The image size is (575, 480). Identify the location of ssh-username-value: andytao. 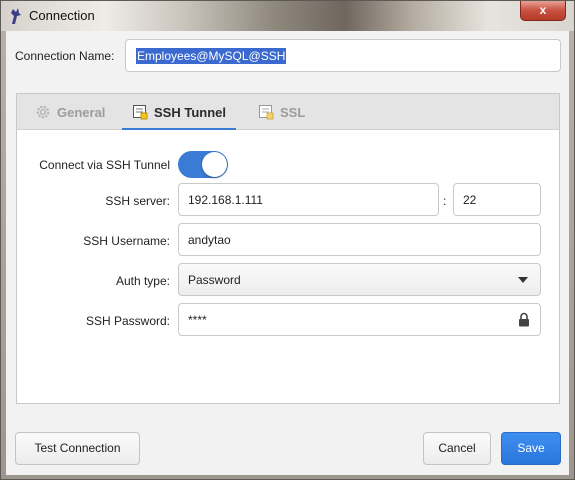
(209, 240).